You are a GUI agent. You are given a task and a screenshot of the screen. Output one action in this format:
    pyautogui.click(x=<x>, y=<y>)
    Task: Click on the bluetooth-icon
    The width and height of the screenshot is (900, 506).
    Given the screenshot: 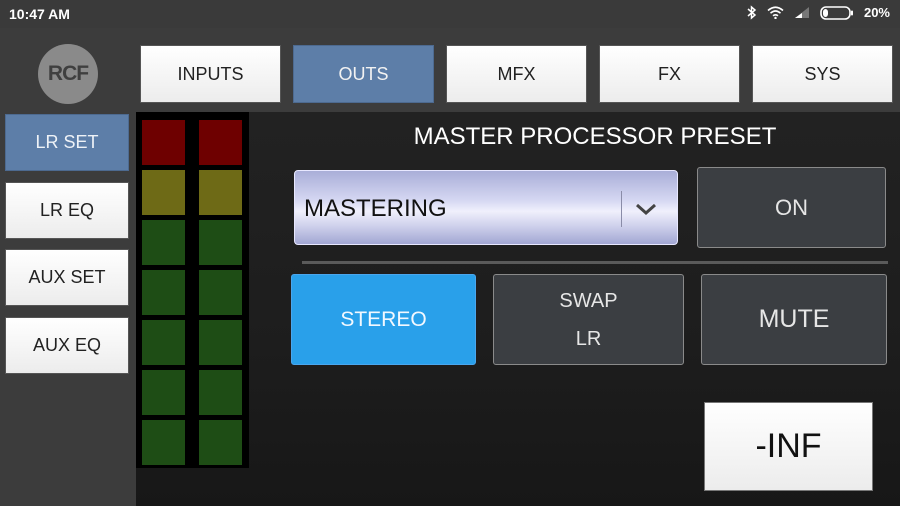 What is the action you would take?
    pyautogui.click(x=752, y=12)
    